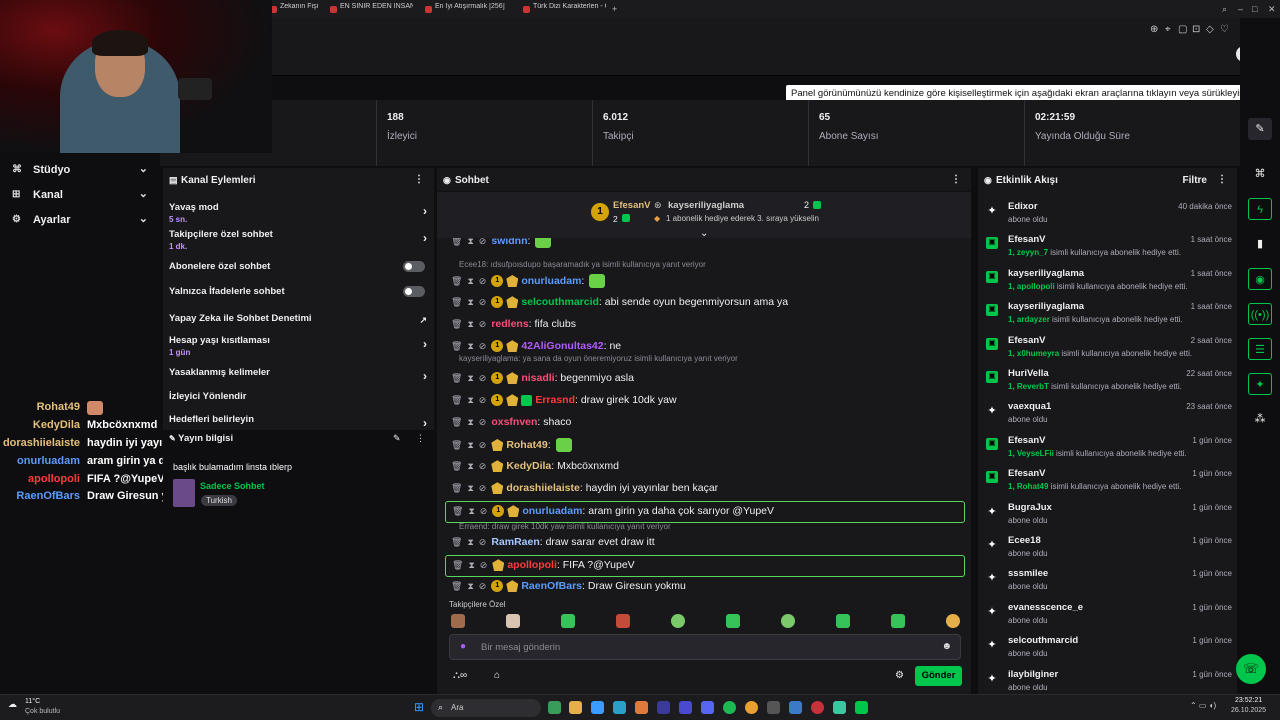 The image size is (1280, 720). What do you see at coordinates (1240, 9) in the screenshot?
I see `minimize-icon: –` at bounding box center [1240, 9].